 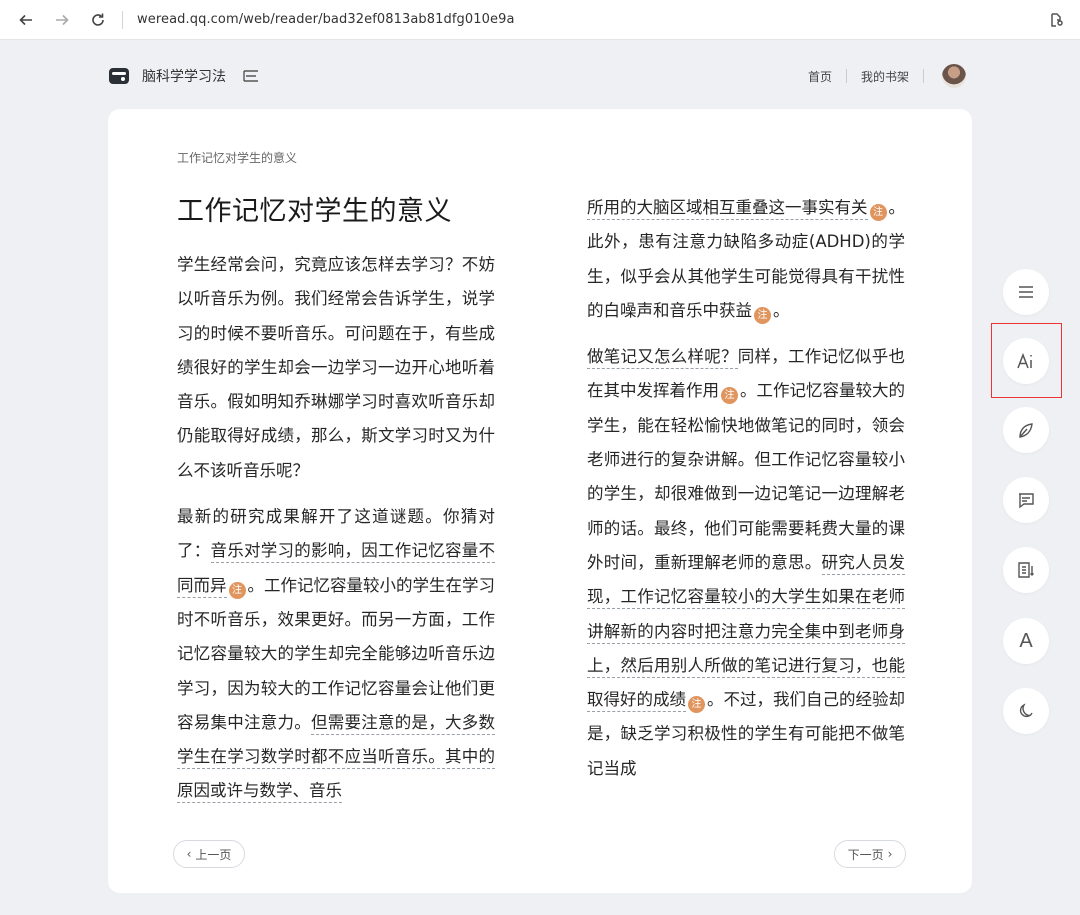 What do you see at coordinates (98, 20) in the screenshot?
I see `reload-icon` at bounding box center [98, 20].